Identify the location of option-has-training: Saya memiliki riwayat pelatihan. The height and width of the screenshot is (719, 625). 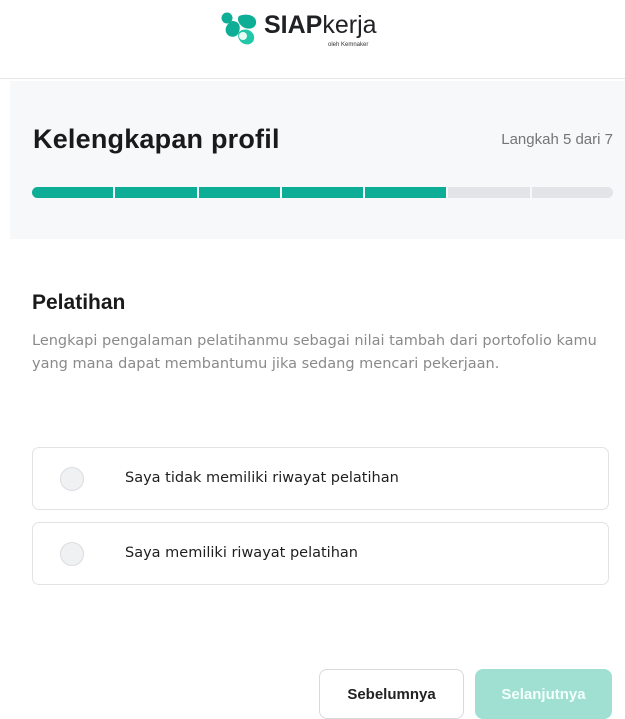
(320, 553).